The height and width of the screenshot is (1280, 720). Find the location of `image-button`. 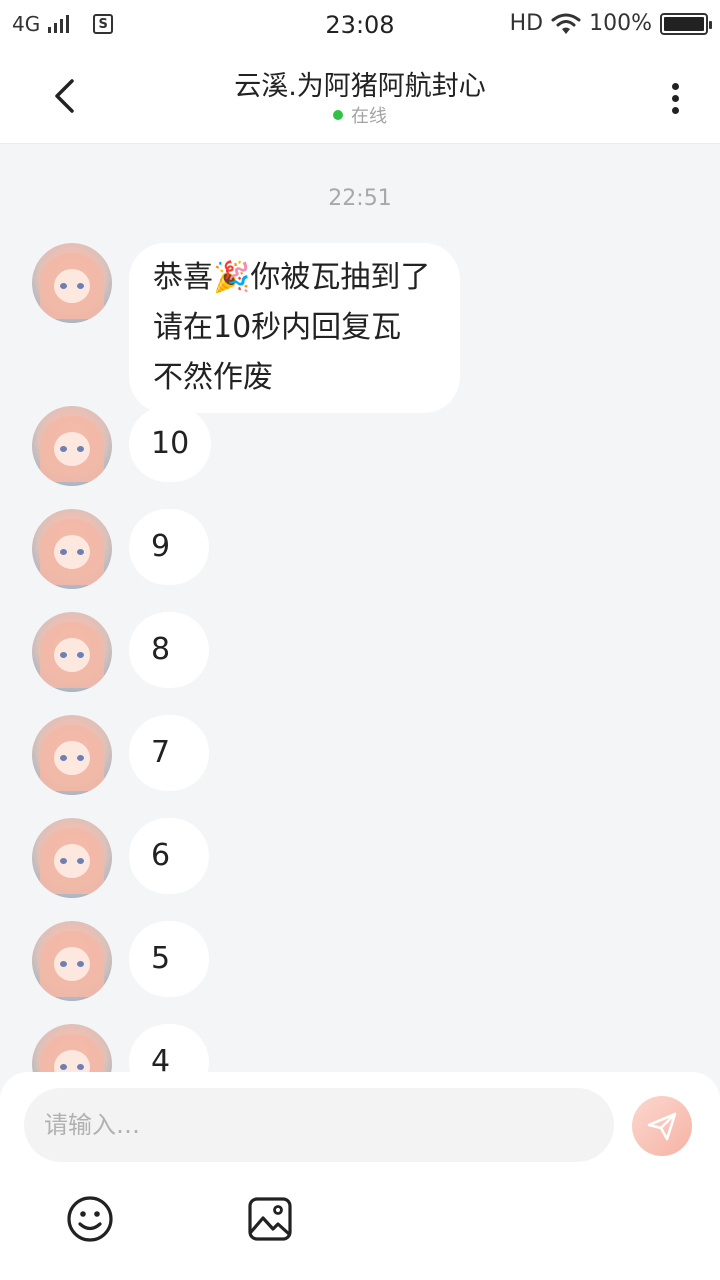

image-button is located at coordinates (270, 1219).